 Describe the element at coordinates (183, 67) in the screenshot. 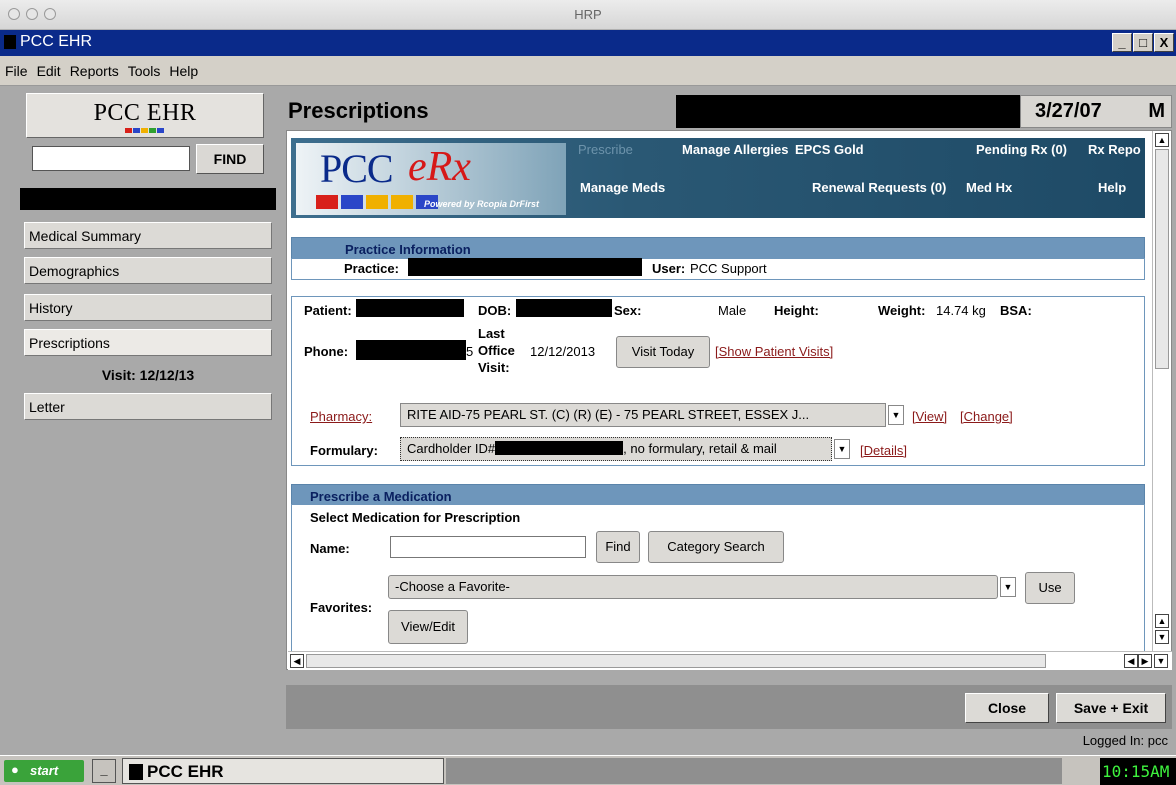

I see `menu-help: Help` at that location.